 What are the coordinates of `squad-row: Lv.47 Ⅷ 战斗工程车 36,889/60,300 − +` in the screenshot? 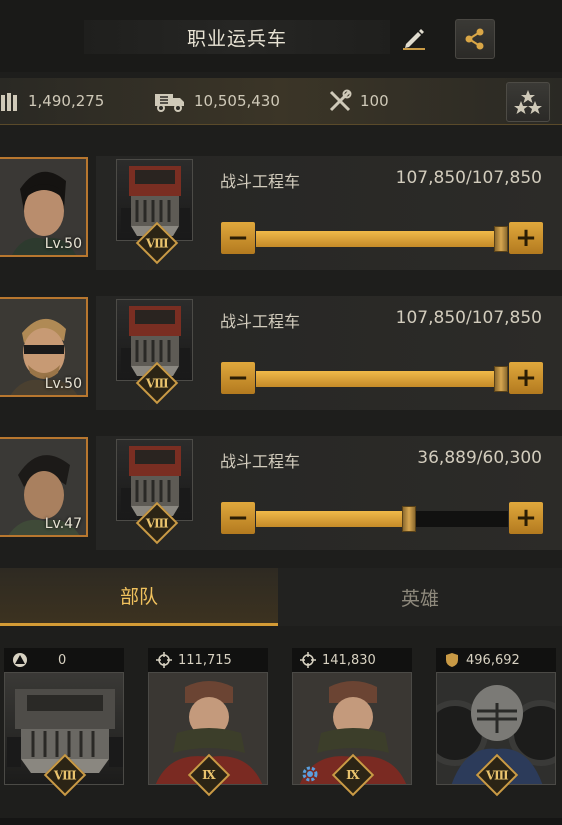 It's located at (281, 496).